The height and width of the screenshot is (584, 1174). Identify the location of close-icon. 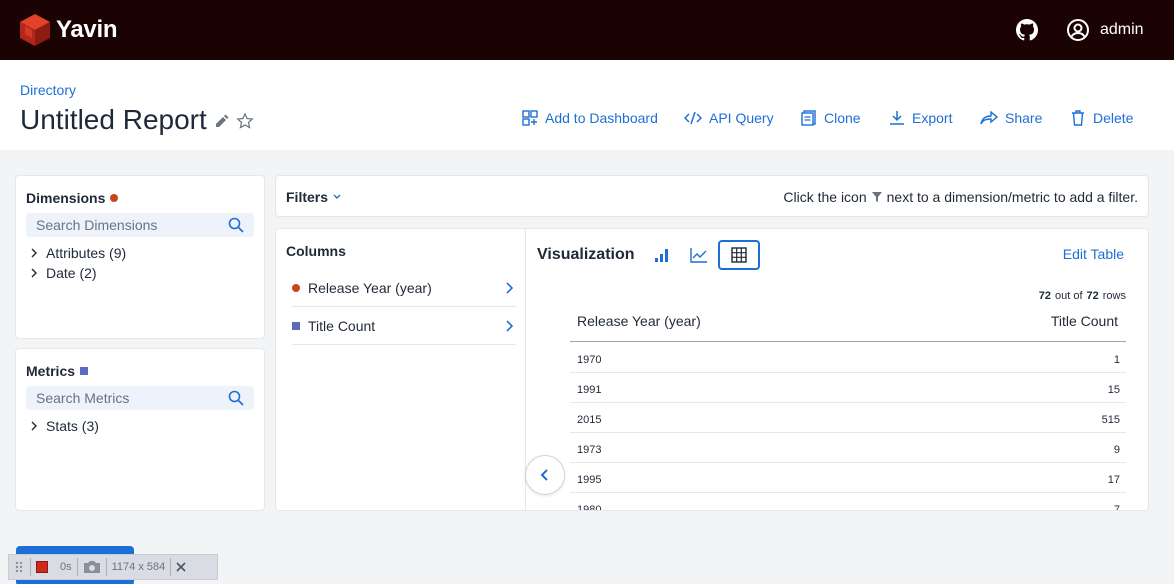
(181, 567).